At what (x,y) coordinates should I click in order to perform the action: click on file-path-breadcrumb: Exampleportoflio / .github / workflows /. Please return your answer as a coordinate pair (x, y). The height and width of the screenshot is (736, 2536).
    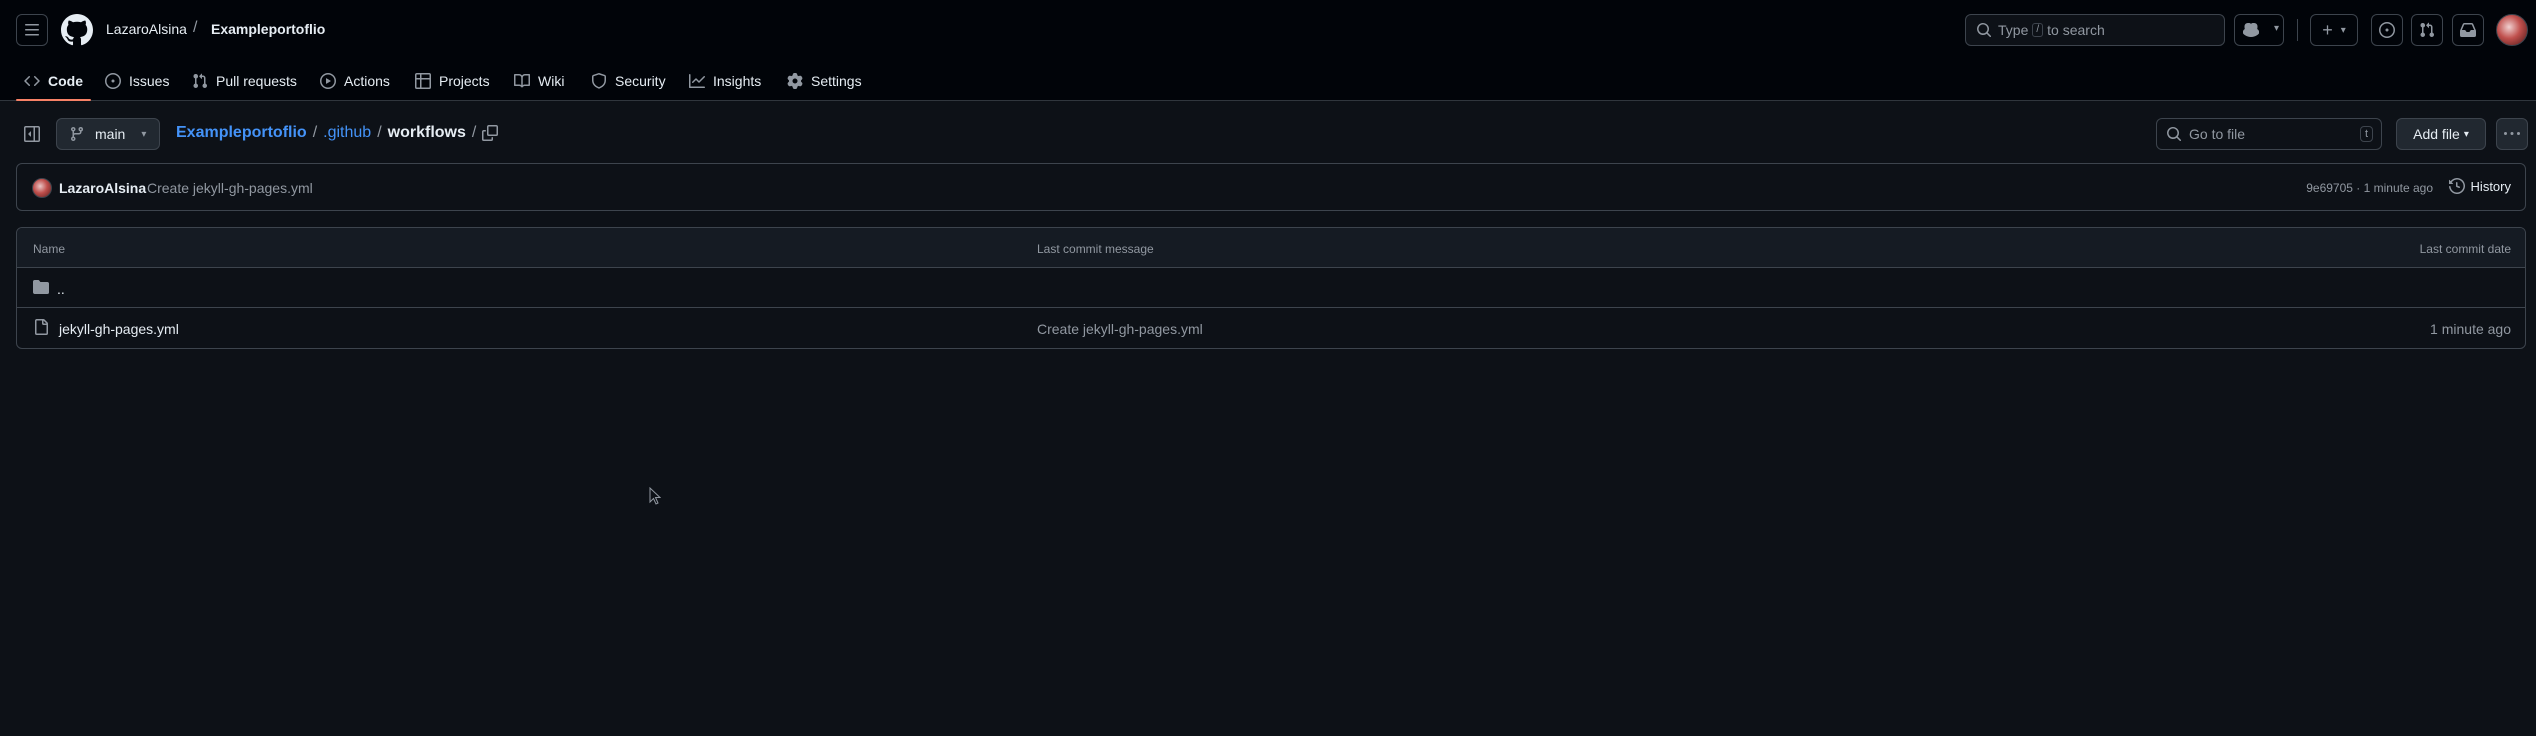
    Looking at the image, I should click on (326, 133).